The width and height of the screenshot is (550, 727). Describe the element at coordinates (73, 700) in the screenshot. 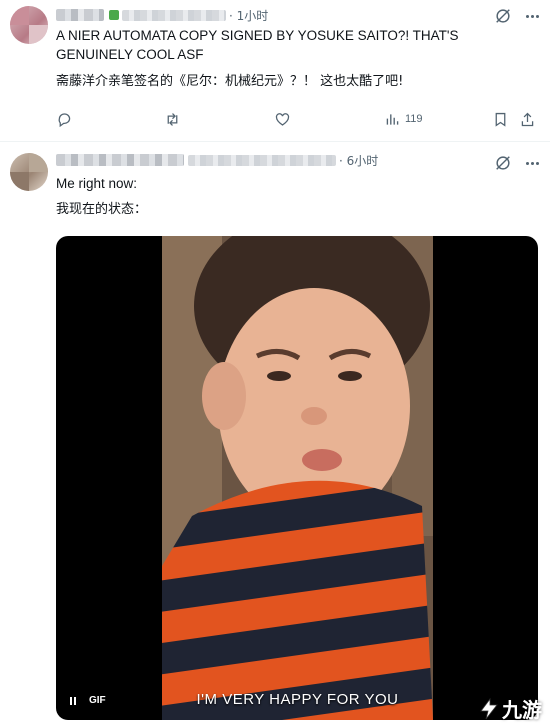

I see `pause-icon` at that location.